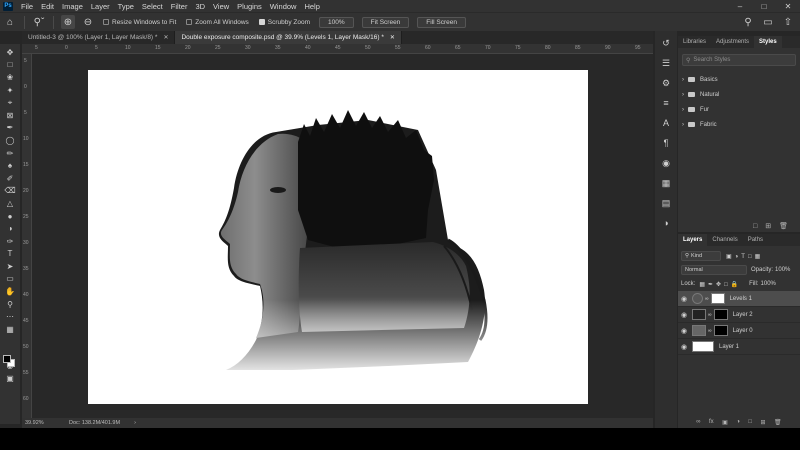  Describe the element at coordinates (666, 83) in the screenshot. I see `adjust-icon: ⚙` at that location.